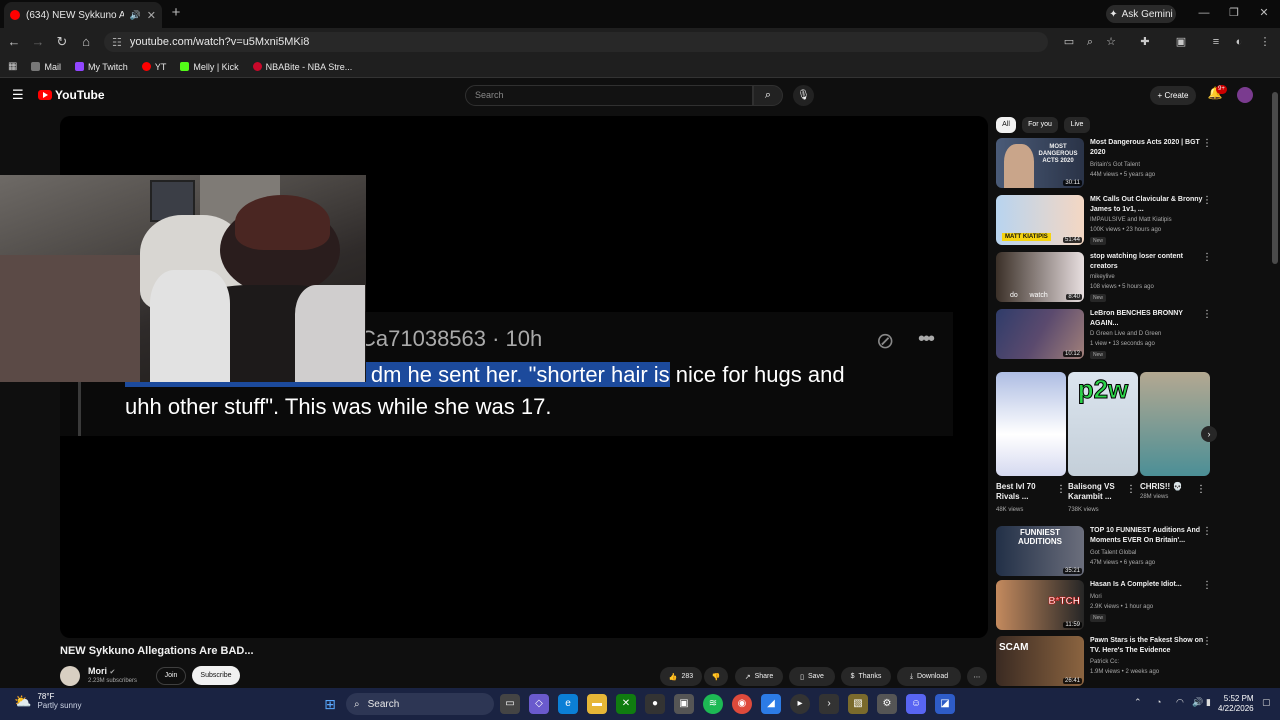  What do you see at coordinates (1040, 125) in the screenshot?
I see `chip-for-you: For you` at bounding box center [1040, 125].